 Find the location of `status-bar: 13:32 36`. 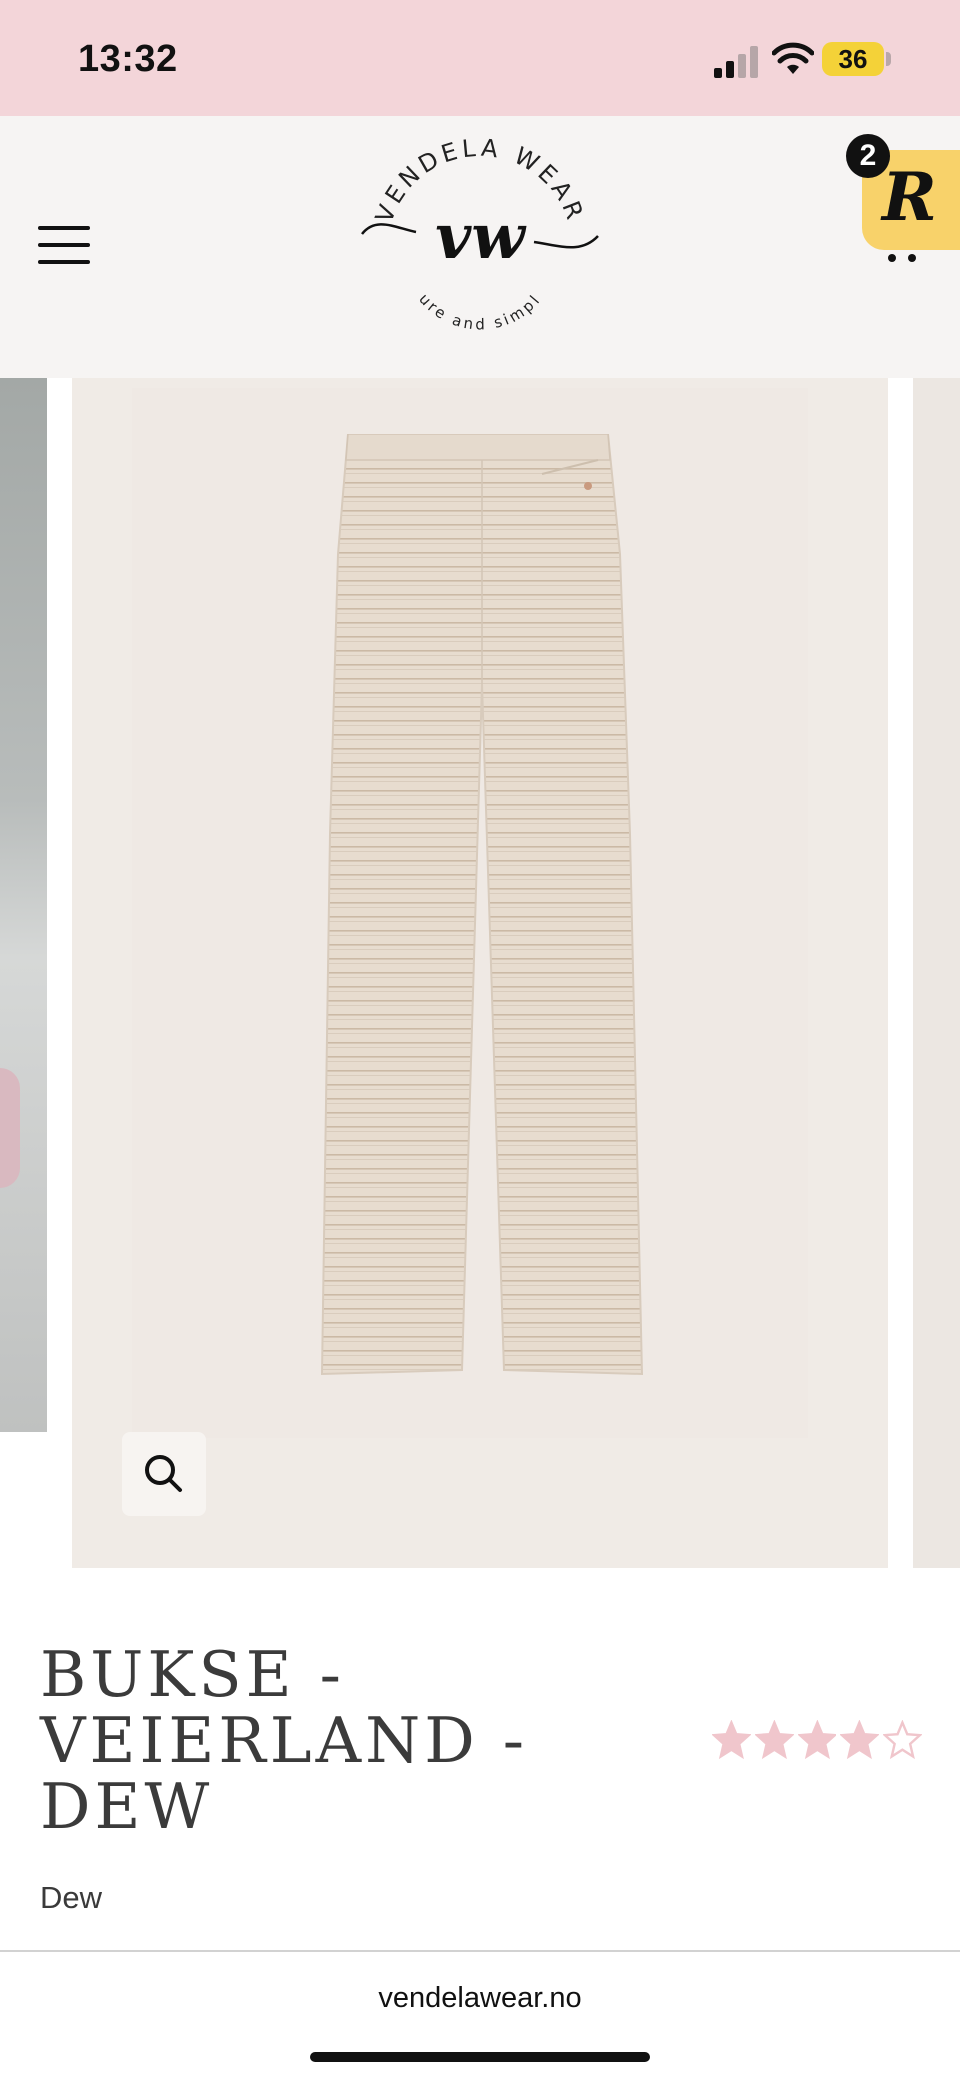

status-bar: 13:32 36 is located at coordinates (480, 58).